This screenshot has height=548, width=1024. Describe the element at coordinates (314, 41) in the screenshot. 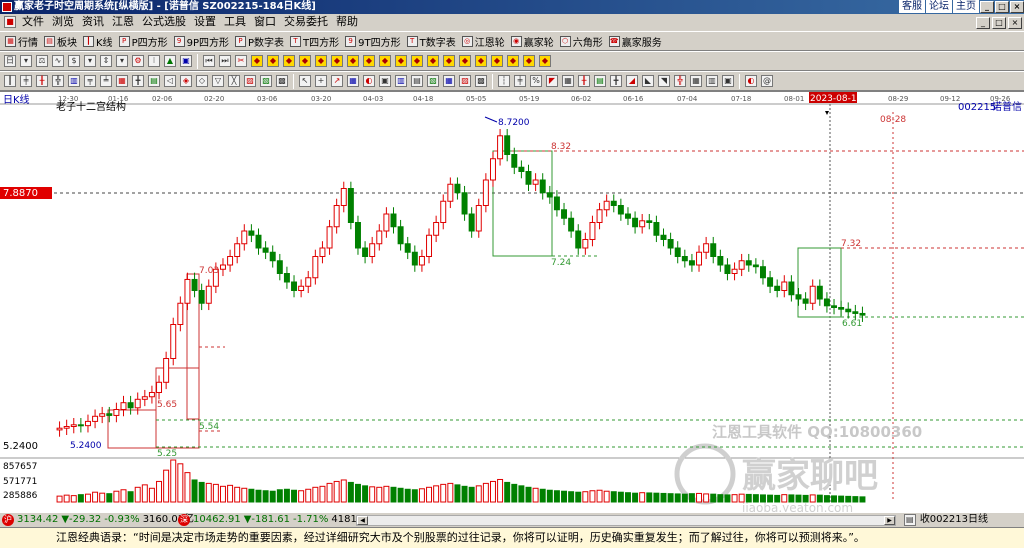

I see `t-square-button: T T四方形` at that location.